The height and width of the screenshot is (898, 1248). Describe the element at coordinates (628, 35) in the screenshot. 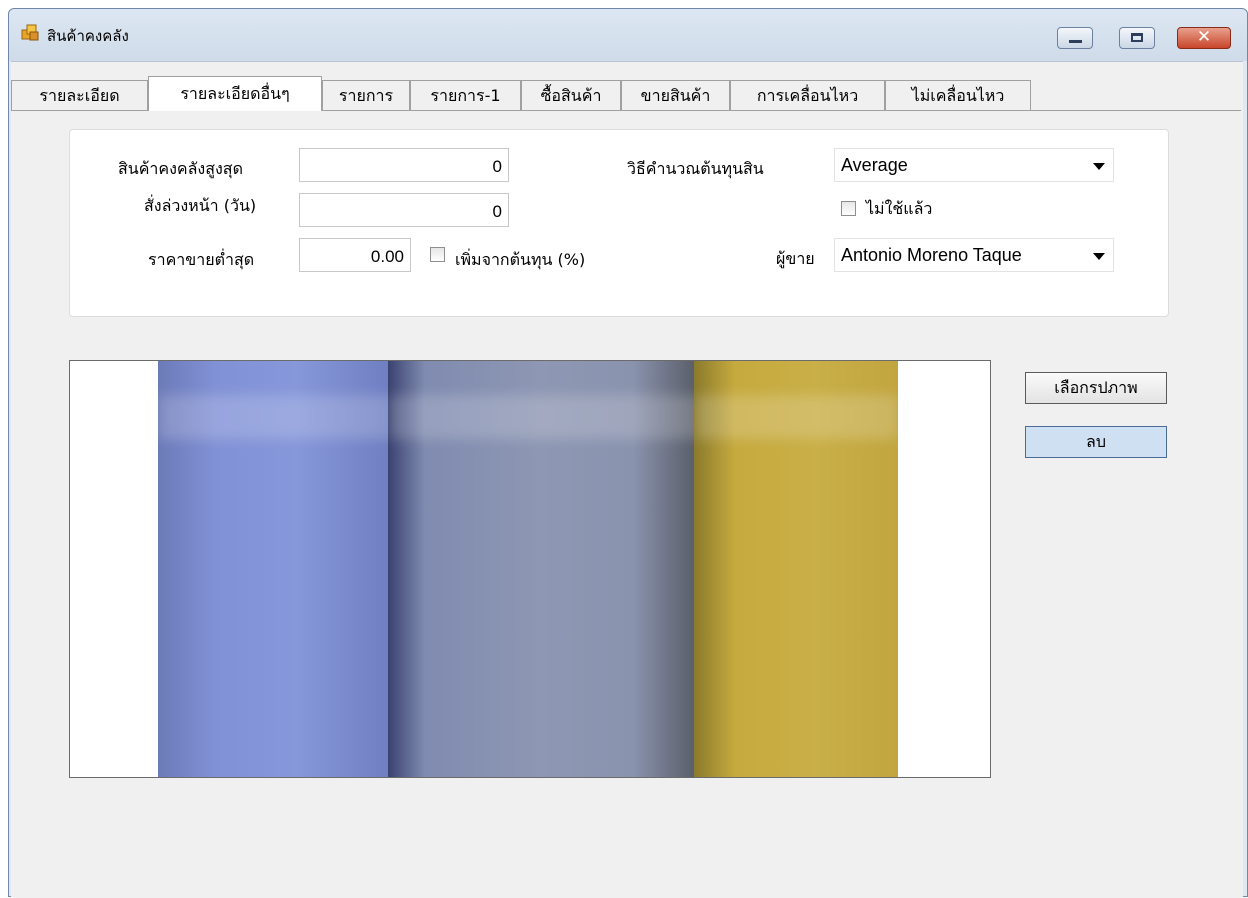

I see `title-bar: สินค้าคงคลัง ✕` at that location.